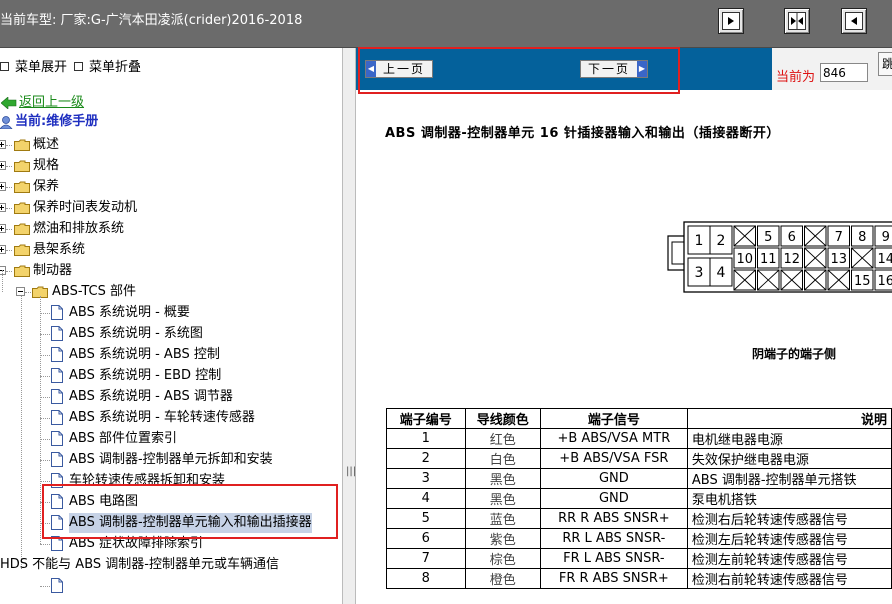 The width and height of the screenshot is (892, 604). Describe the element at coordinates (171, 250) in the screenshot. I see `tree-folder-row: 悬架系统` at that location.